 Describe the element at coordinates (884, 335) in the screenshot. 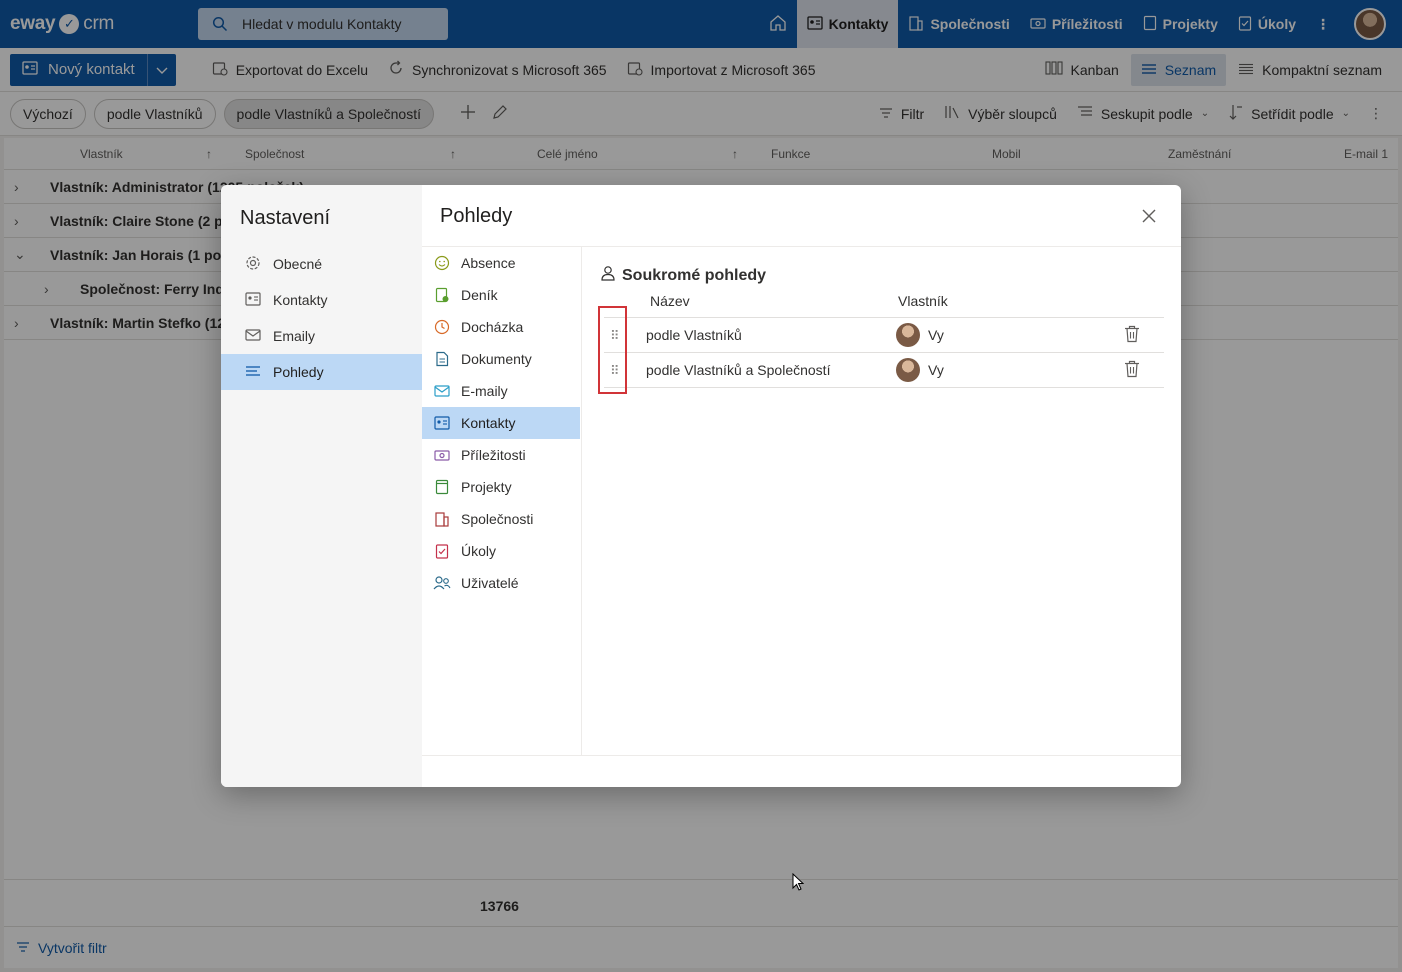

I see `table-row: ⠿ podle Vlastníků Vy` at that location.